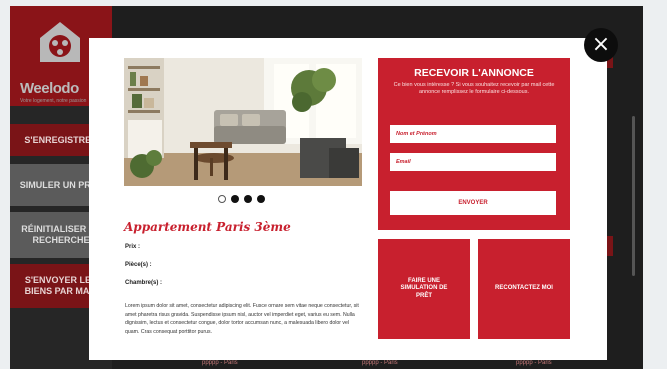 Image resolution: width=667 pixels, height=369 pixels. Describe the element at coordinates (138, 265) in the screenshot. I see `rooms-label: Pièce(s) :` at that location.